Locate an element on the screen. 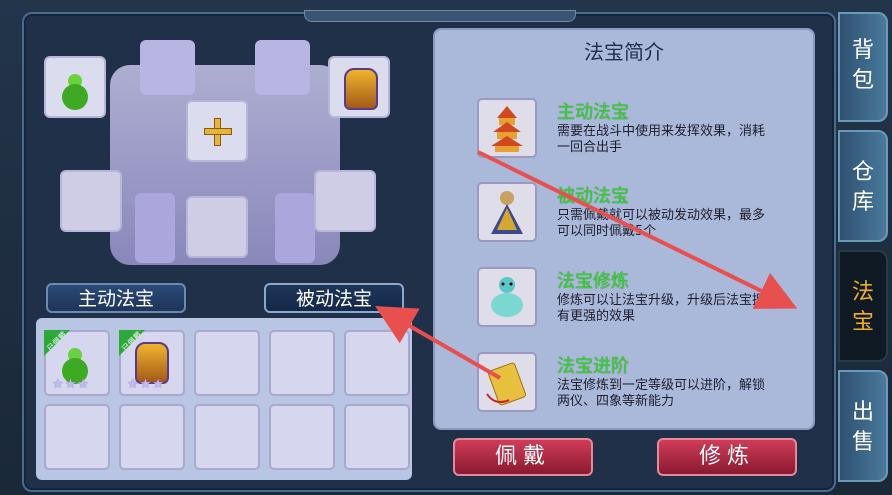  arrow-to-passive-tab is located at coordinates (438, 343).